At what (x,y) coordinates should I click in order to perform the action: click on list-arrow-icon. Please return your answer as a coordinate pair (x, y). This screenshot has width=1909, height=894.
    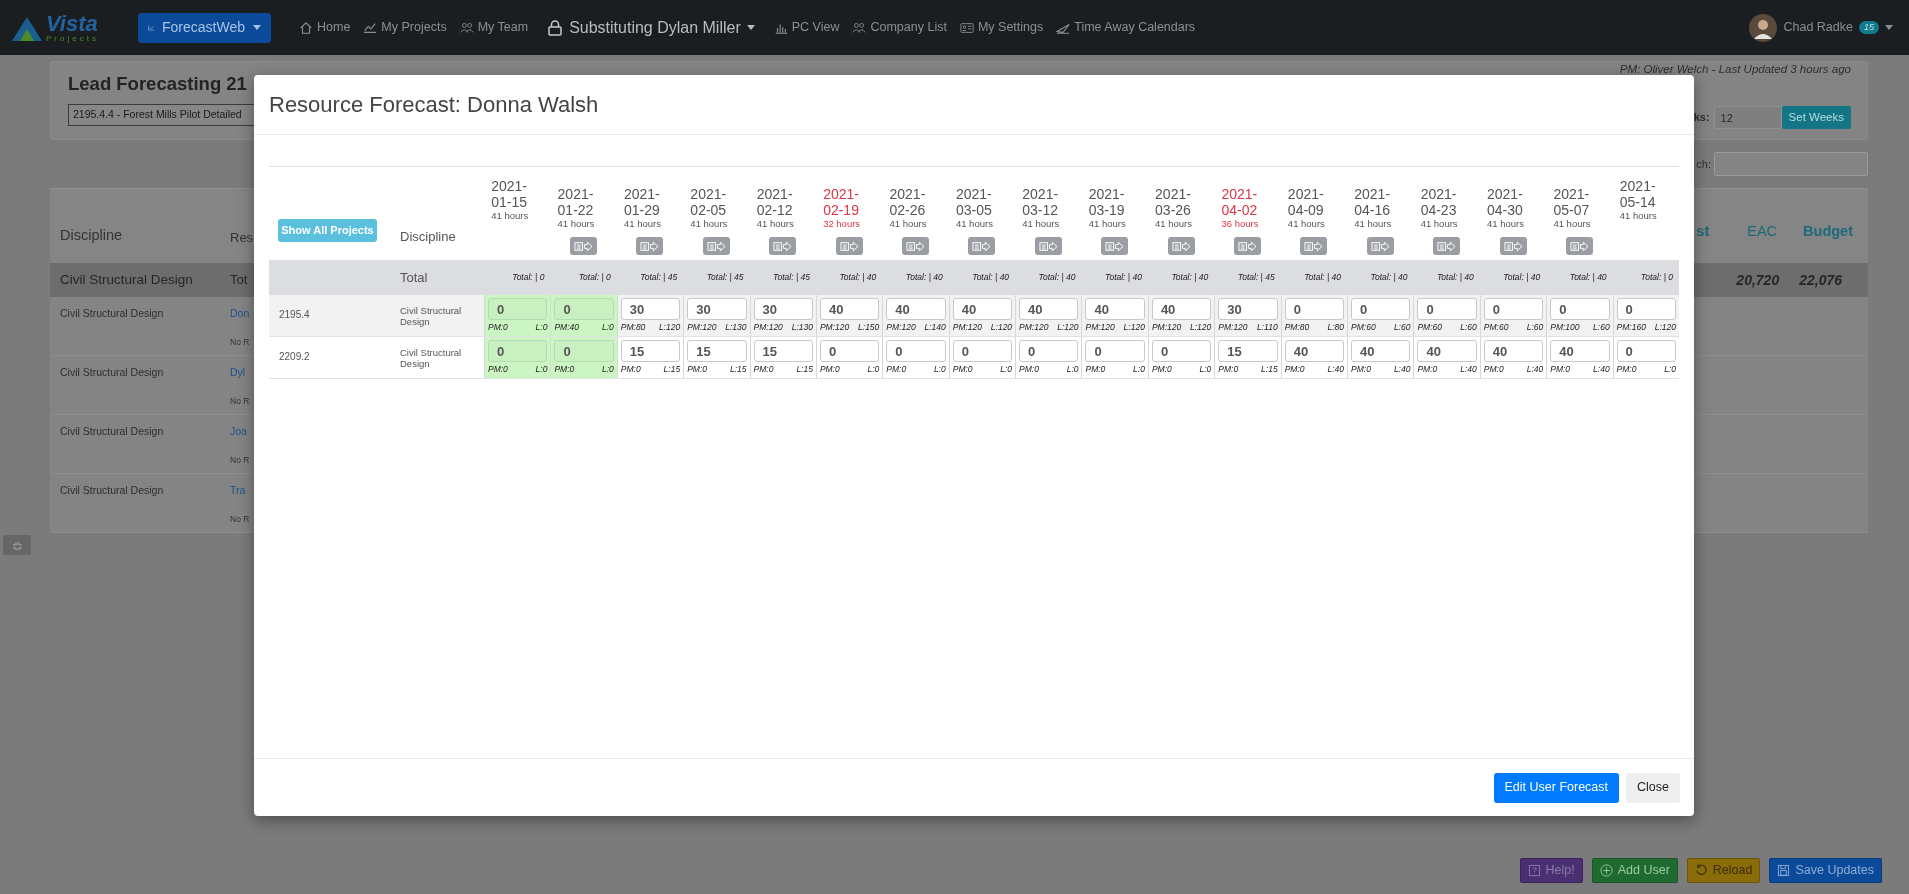
    Looking at the image, I should click on (1513, 246).